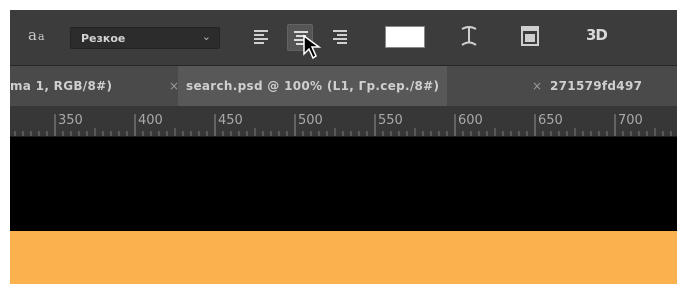  I want to click on horizontal-ruler: 350 400 450 500 550 600 650 700, so click(343, 121).